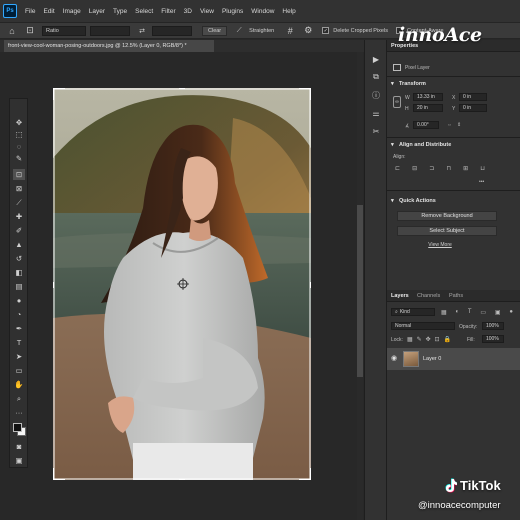  What do you see at coordinates (12, 31) in the screenshot?
I see `home-icon: ⌂` at bounding box center [12, 31].